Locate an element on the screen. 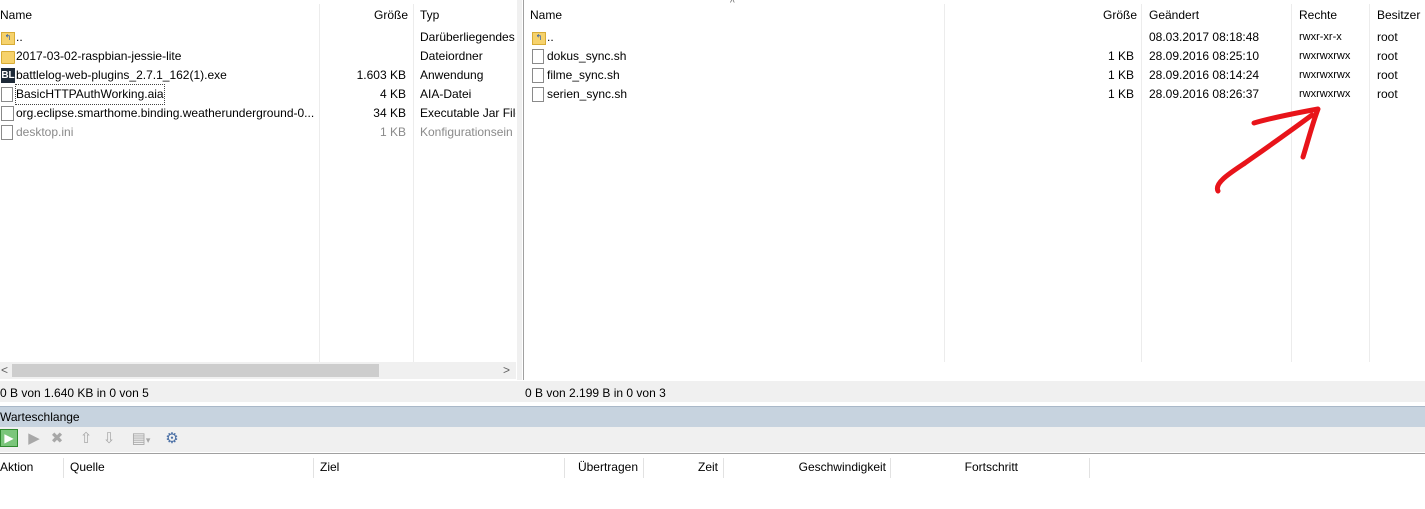  file-size: 1.603 KB is located at coordinates (381, 75).